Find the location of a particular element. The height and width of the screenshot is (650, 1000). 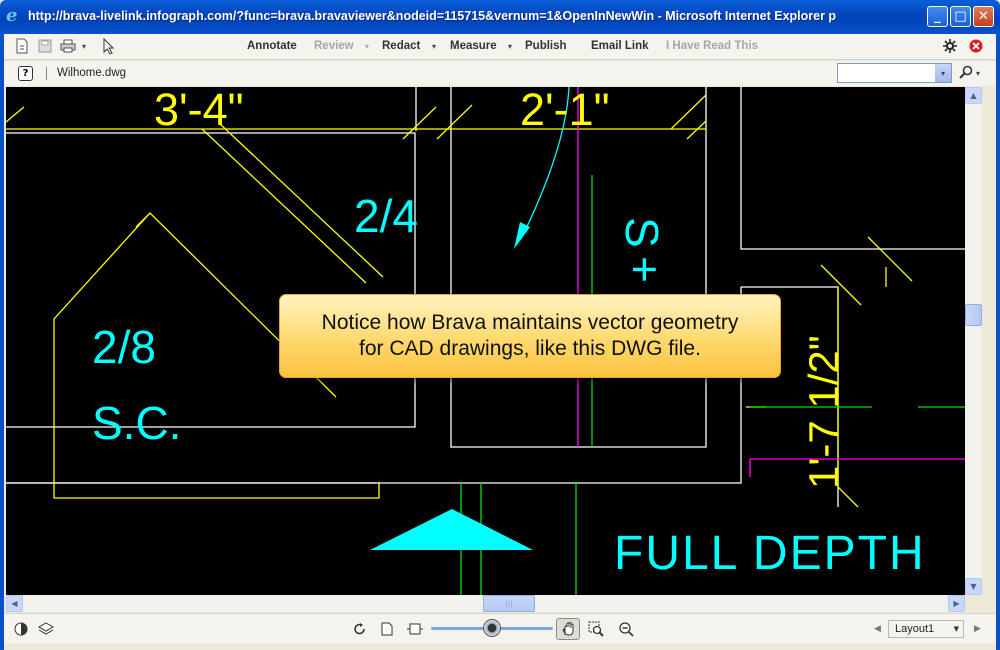

review-menu-caret: ▾ is located at coordinates (367, 46).